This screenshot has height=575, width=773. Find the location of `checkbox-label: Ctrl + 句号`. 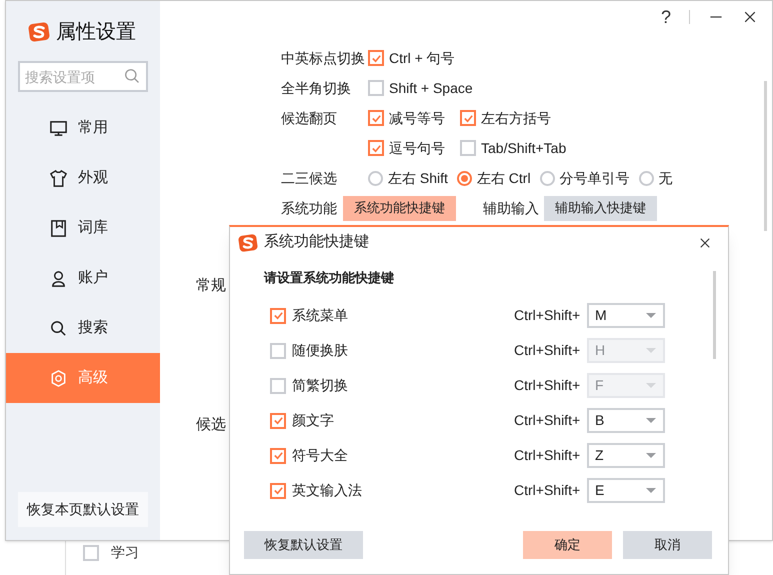

checkbox-label: Ctrl + 句号 is located at coordinates (422, 58).